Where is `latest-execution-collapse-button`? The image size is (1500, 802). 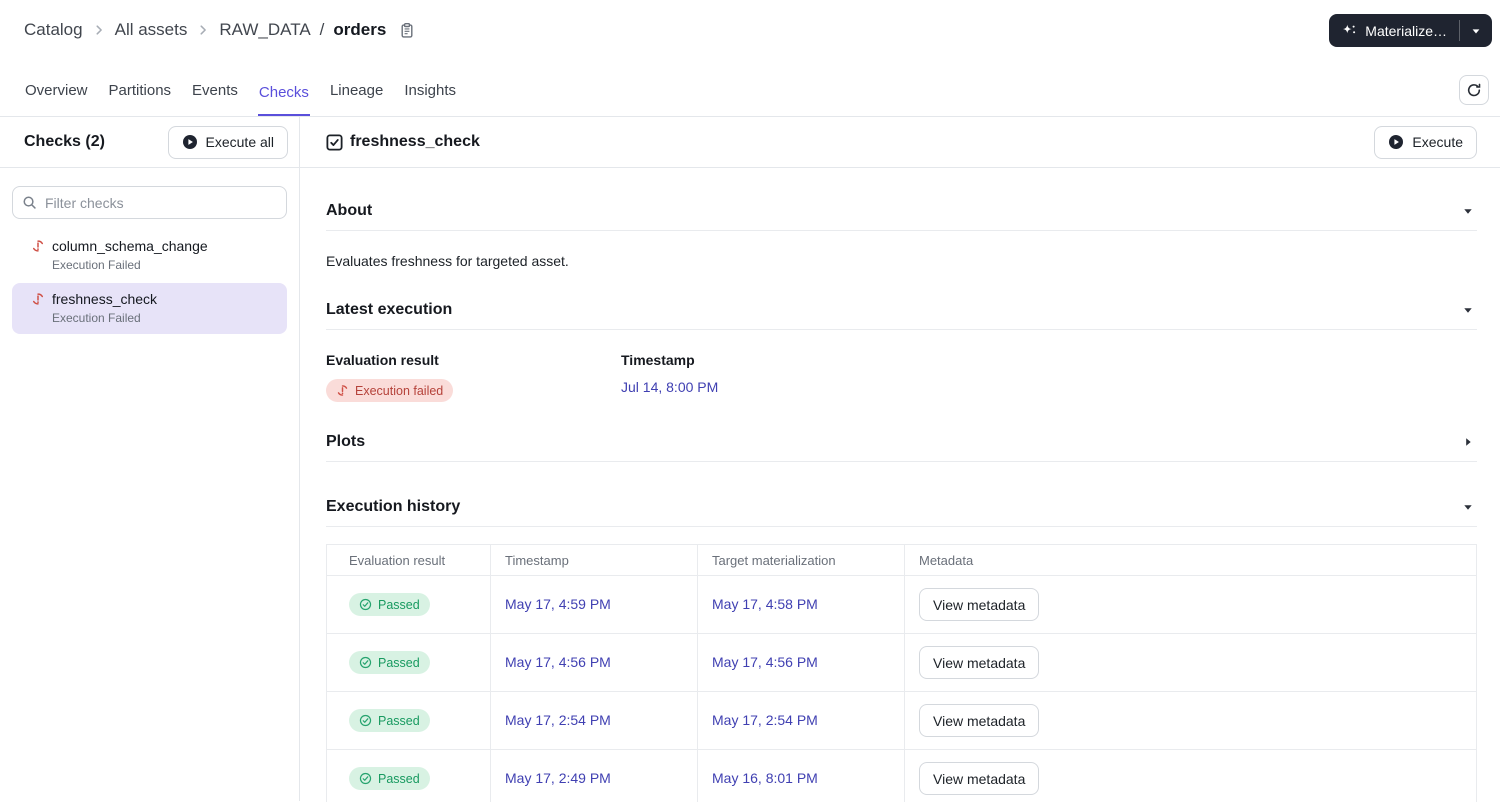 latest-execution-collapse-button is located at coordinates (1468, 310).